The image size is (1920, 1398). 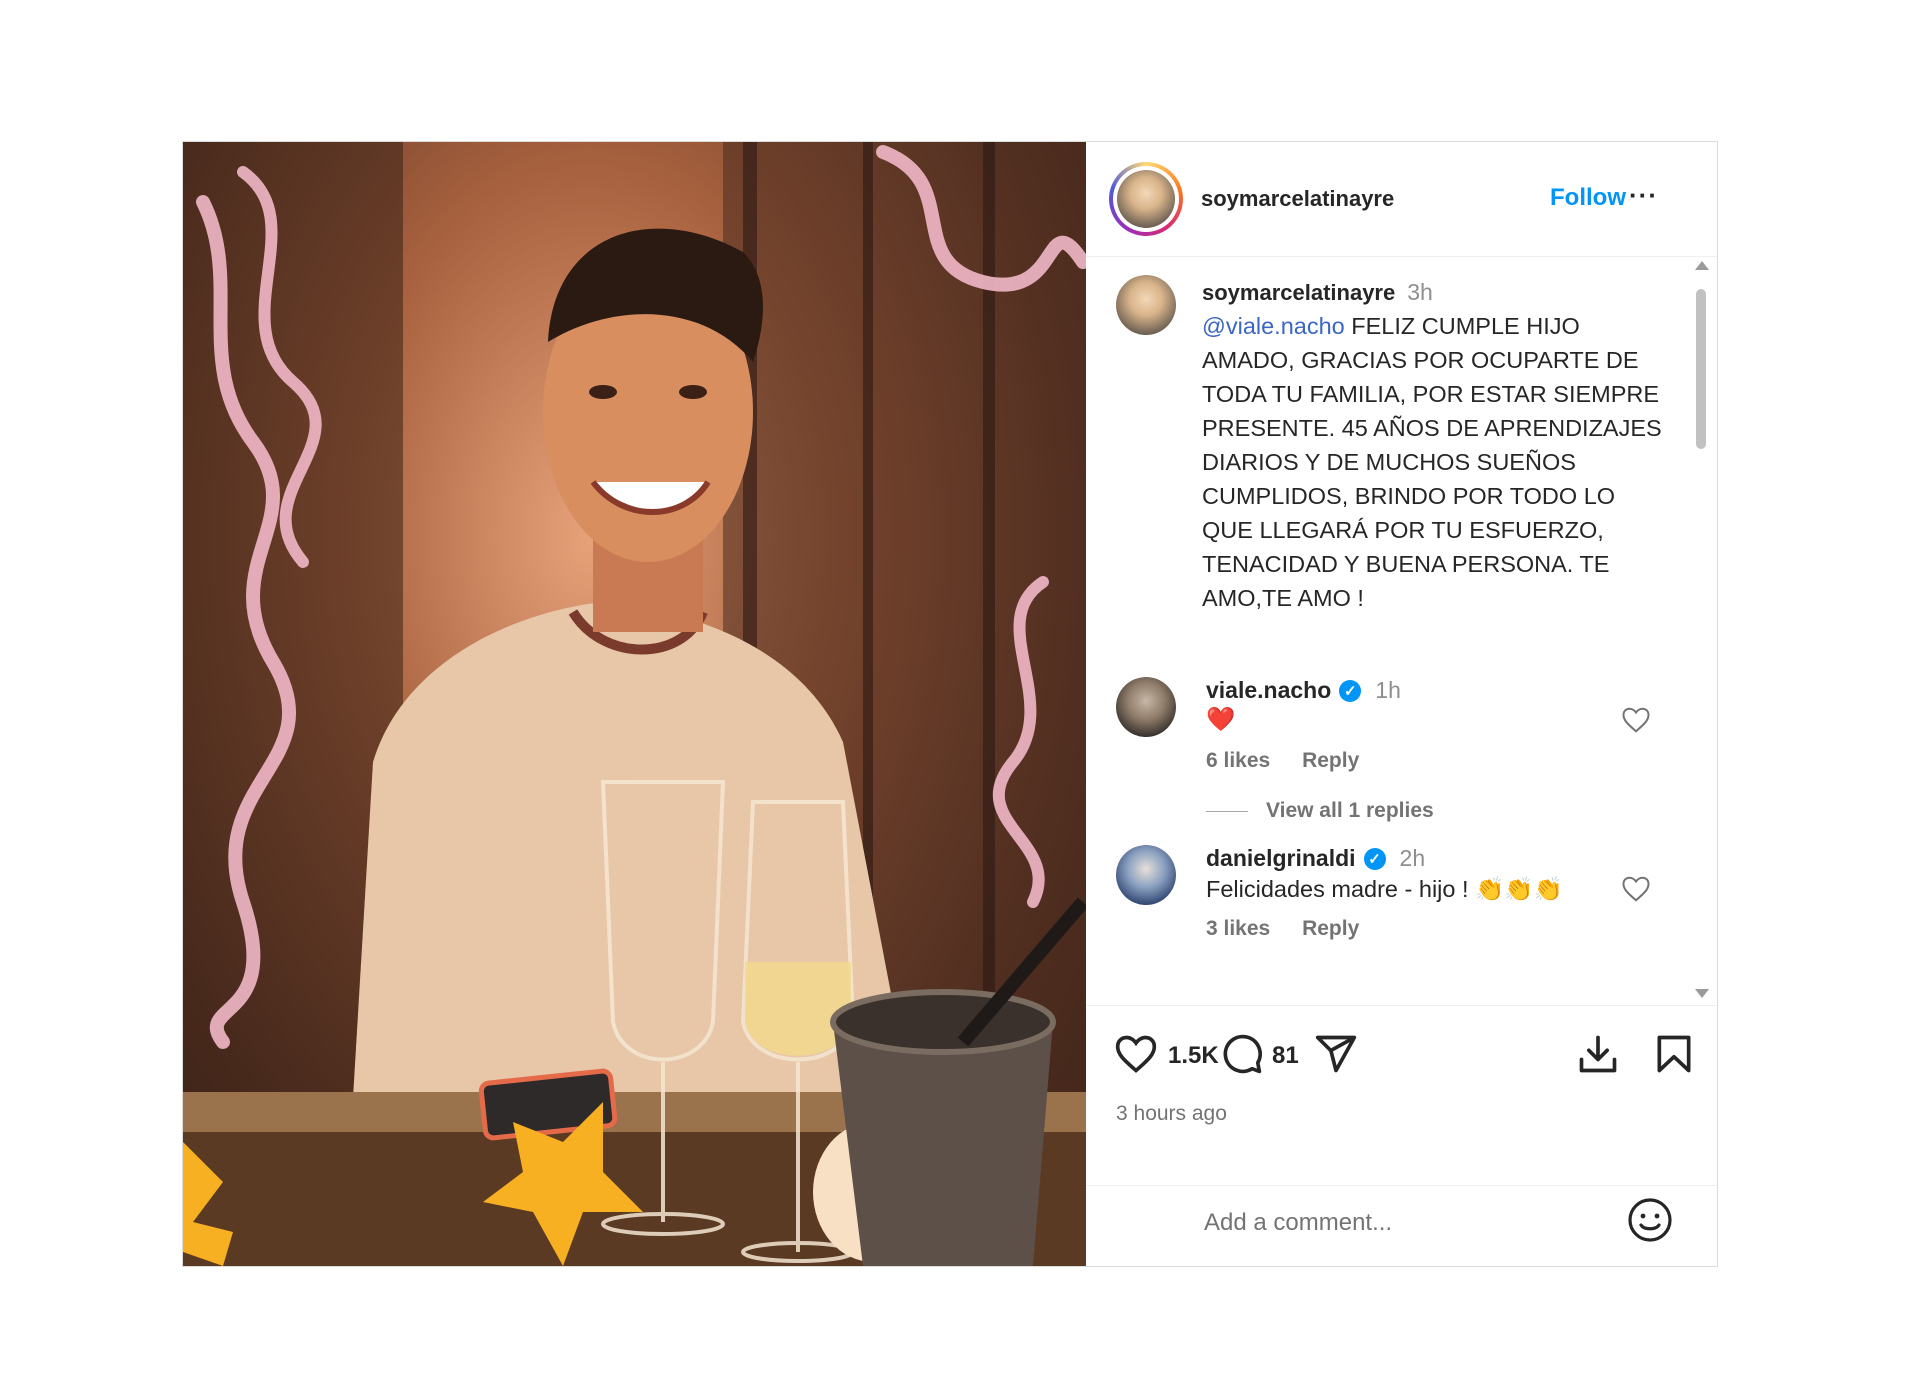 What do you see at coordinates (1336, 1054) in the screenshot?
I see `share-icon` at bounding box center [1336, 1054].